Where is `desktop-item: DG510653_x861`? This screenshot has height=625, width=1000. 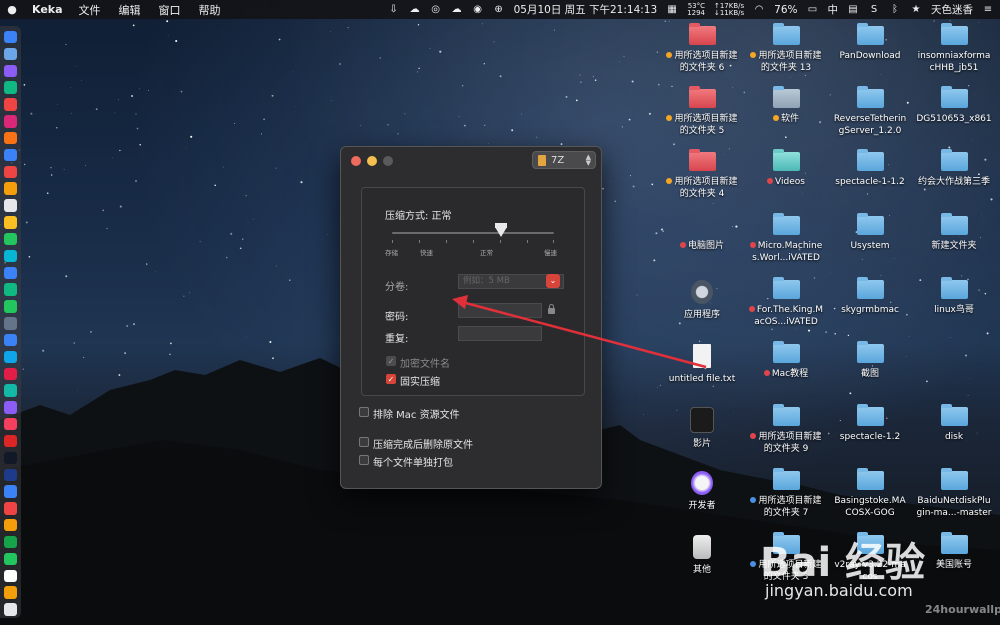
desktop-item: DG510653_x861 is located at coordinates (954, 105).